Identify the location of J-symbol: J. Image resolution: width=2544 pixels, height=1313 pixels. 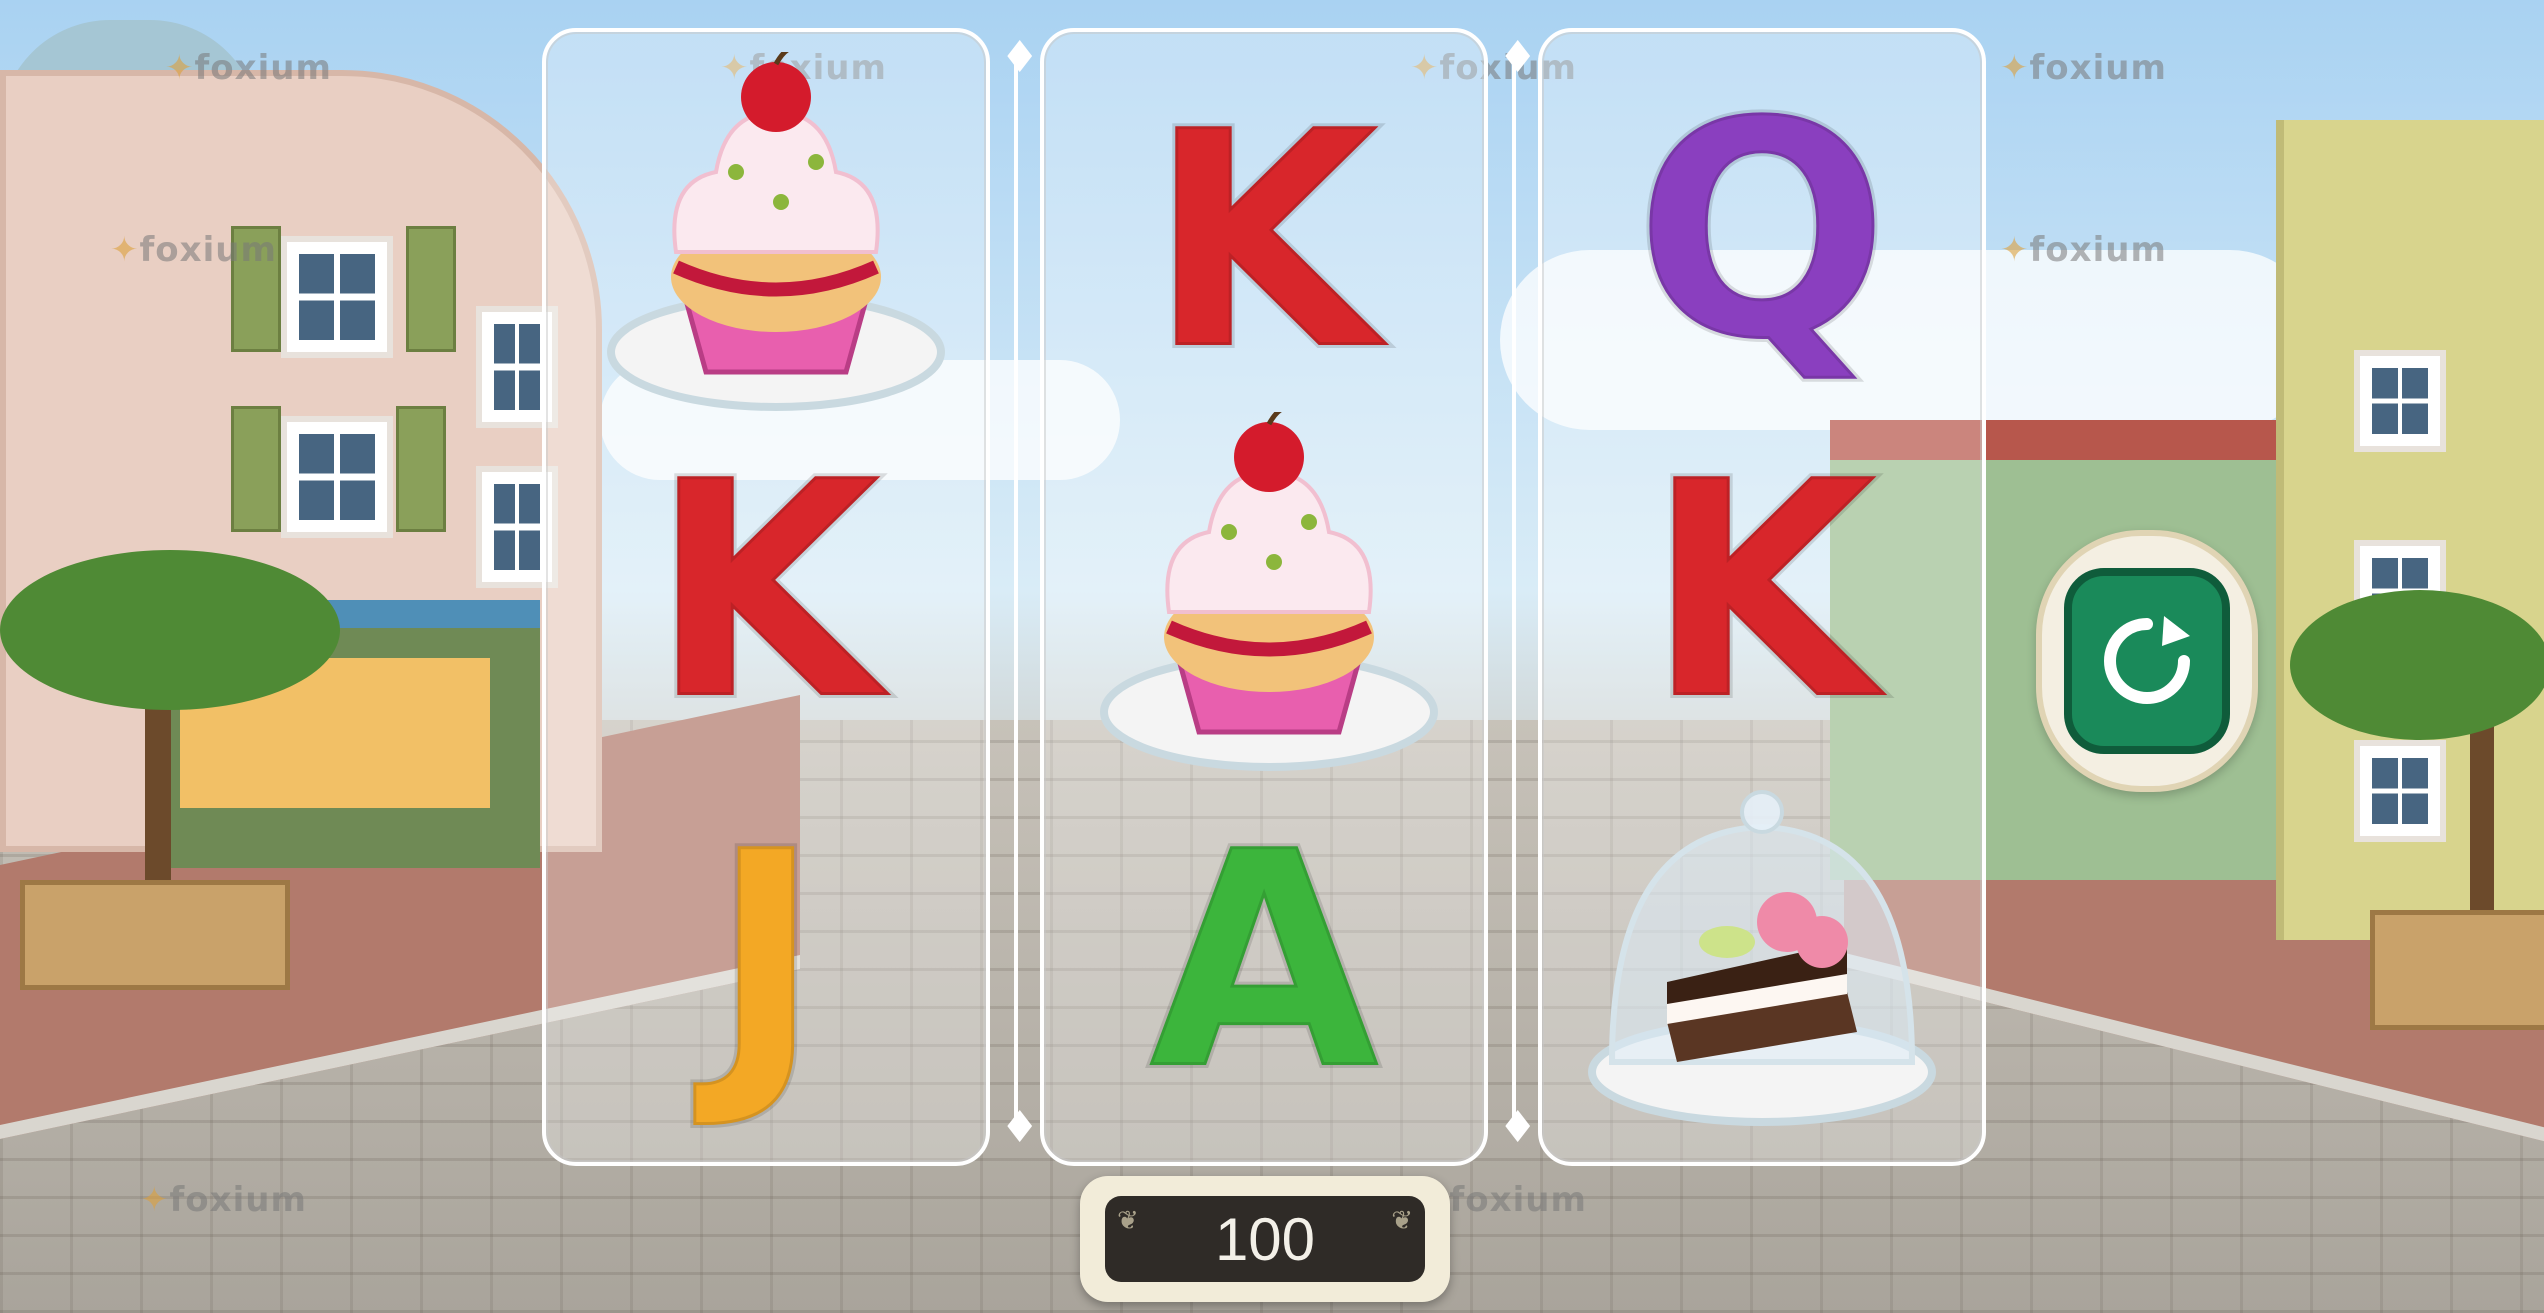
(766, 961).